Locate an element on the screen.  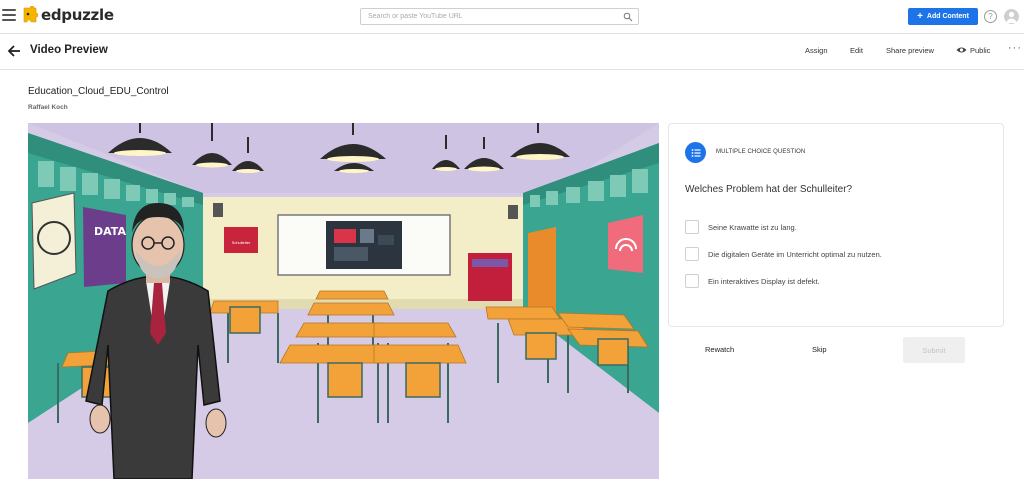
video-title: Education_Cloud_EDU_Control is located at coordinates (98, 91).